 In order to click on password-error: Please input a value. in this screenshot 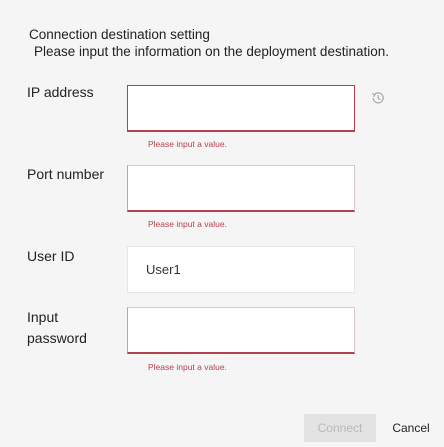, I will do `click(187, 367)`.